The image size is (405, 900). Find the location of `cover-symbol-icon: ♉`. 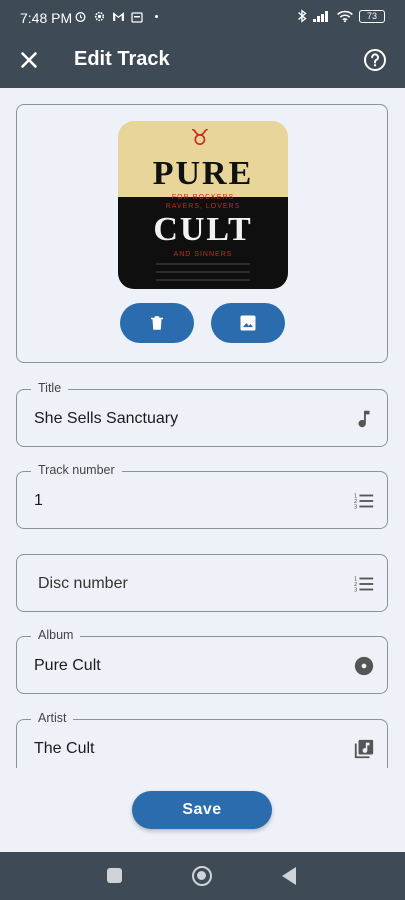

cover-symbol-icon: ♉ is located at coordinates (200, 137).